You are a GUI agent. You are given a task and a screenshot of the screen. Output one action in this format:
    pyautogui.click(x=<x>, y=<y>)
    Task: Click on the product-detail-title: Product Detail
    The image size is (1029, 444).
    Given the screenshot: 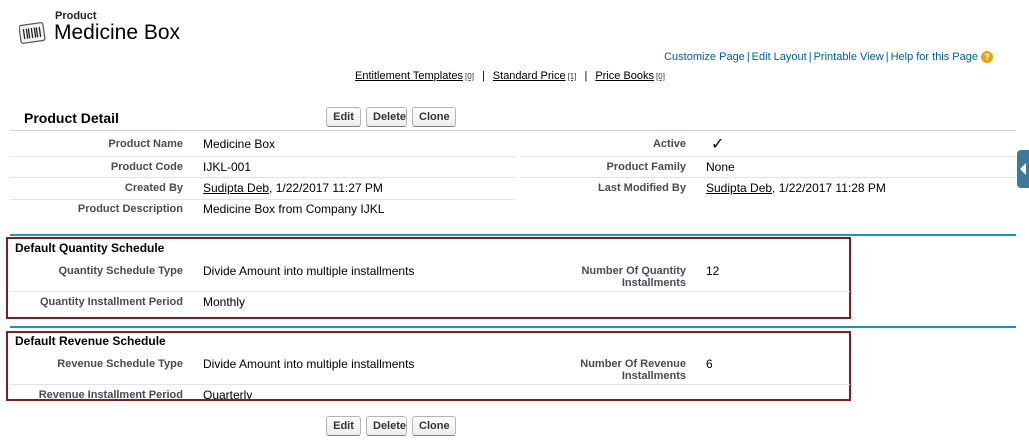 What is the action you would take?
    pyautogui.click(x=71, y=118)
    